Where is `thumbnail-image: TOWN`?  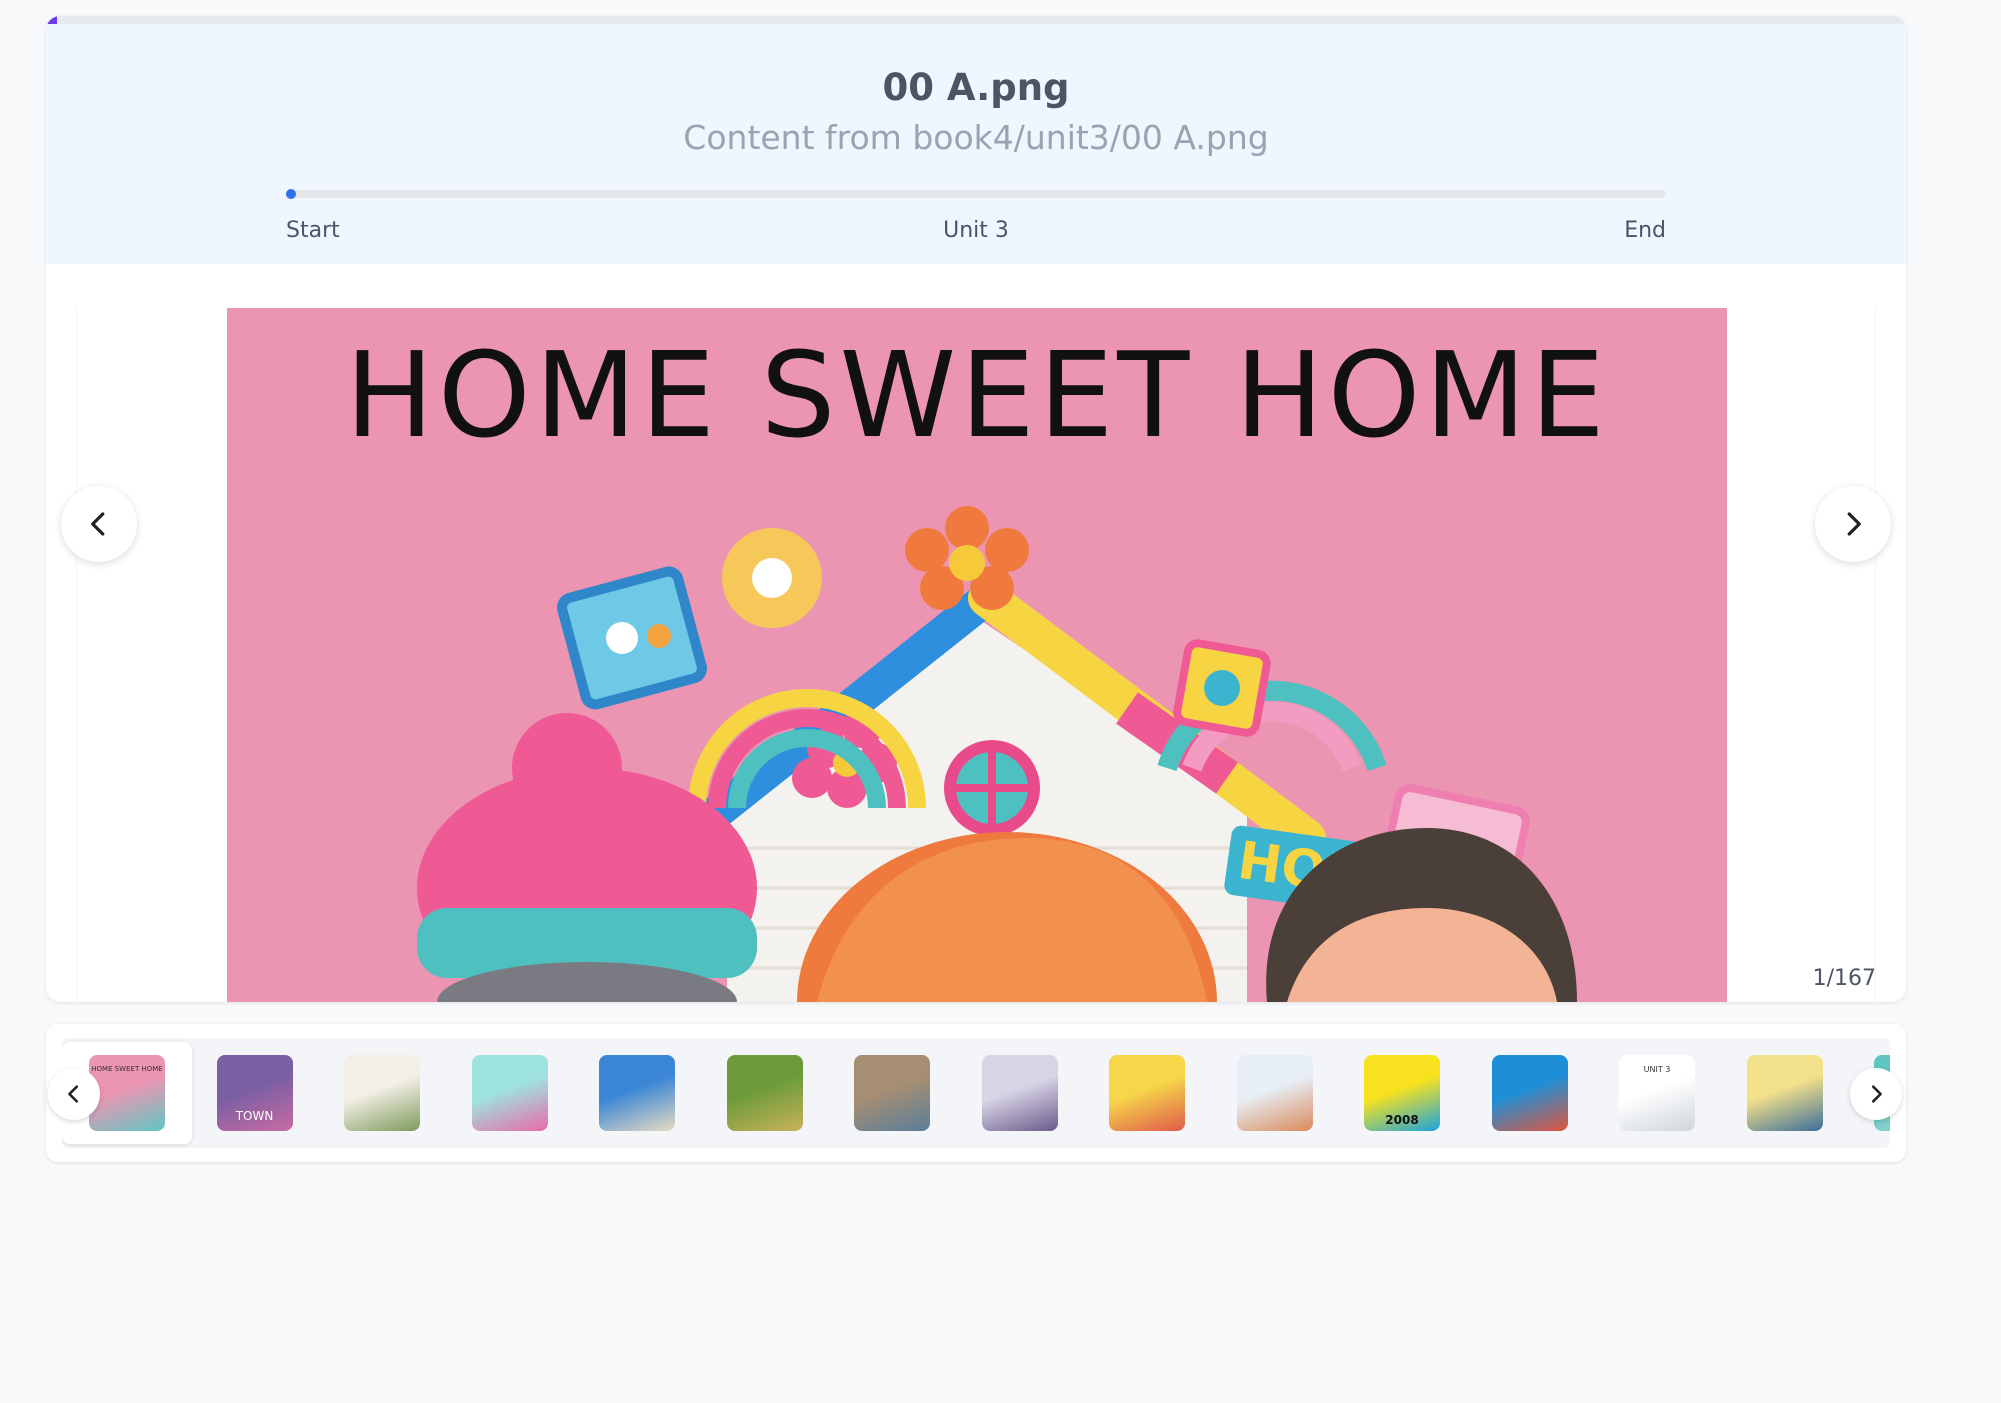 thumbnail-image: TOWN is located at coordinates (254, 1093).